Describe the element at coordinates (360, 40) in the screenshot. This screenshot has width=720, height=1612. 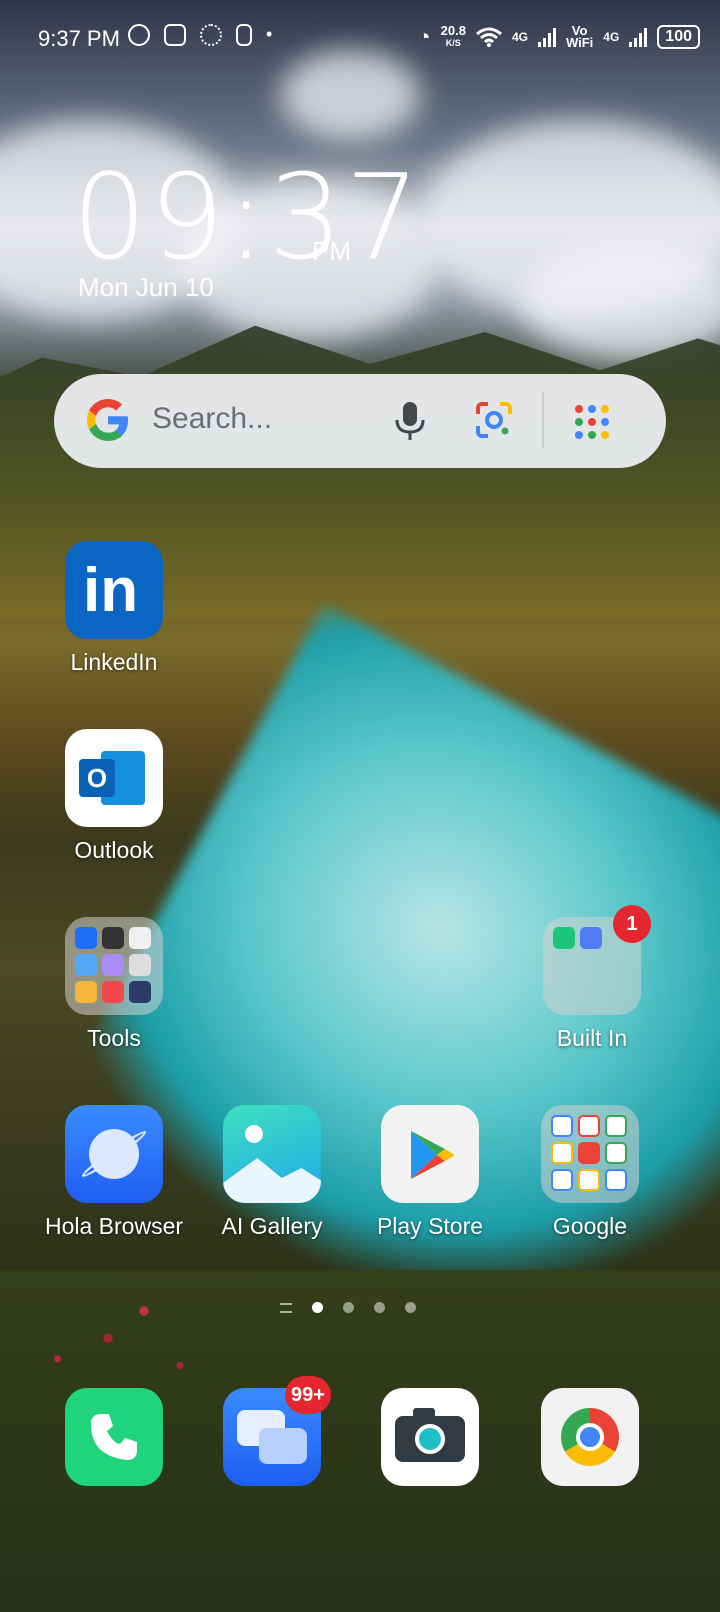
I see `status-bar: 9:37 PM • ◔ 20.8 K/S 4G Vo WiFi 4G 100` at that location.